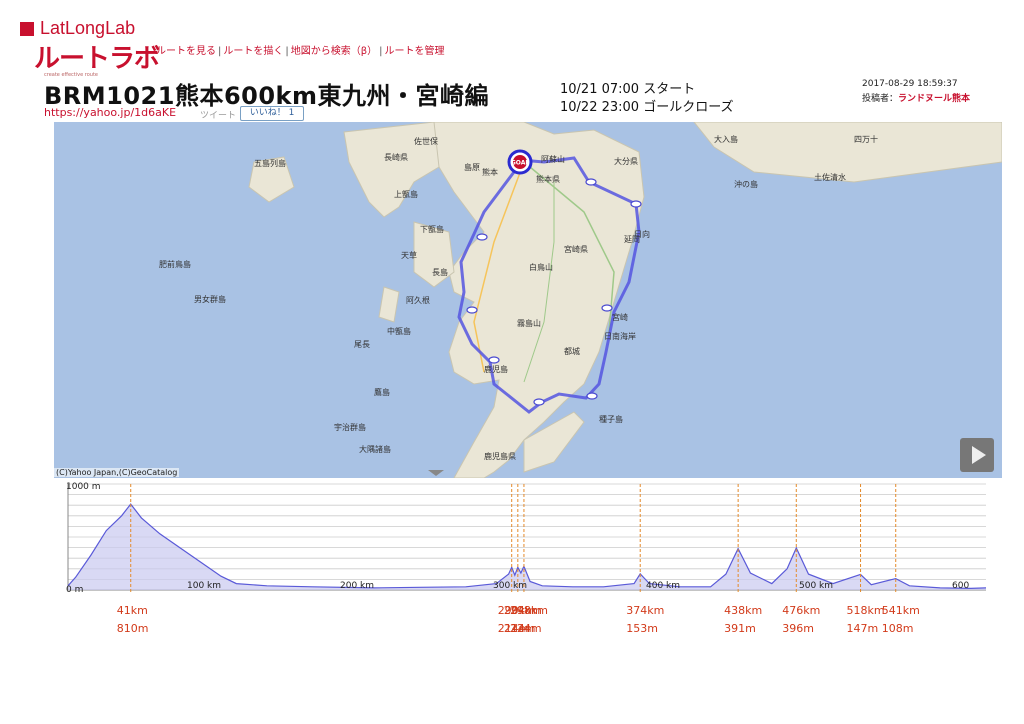  What do you see at coordinates (862, 628) in the screenshot?
I see `marker-elevation-label: 147m` at bounding box center [862, 628].